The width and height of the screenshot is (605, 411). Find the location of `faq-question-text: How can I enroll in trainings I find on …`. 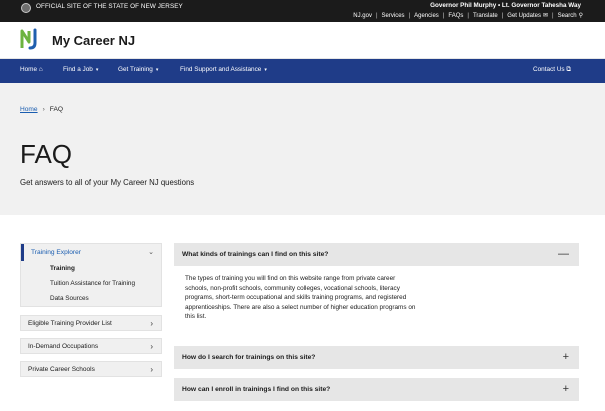

faq-question-text: How can I enroll in trainings I find on … is located at coordinates (256, 389).